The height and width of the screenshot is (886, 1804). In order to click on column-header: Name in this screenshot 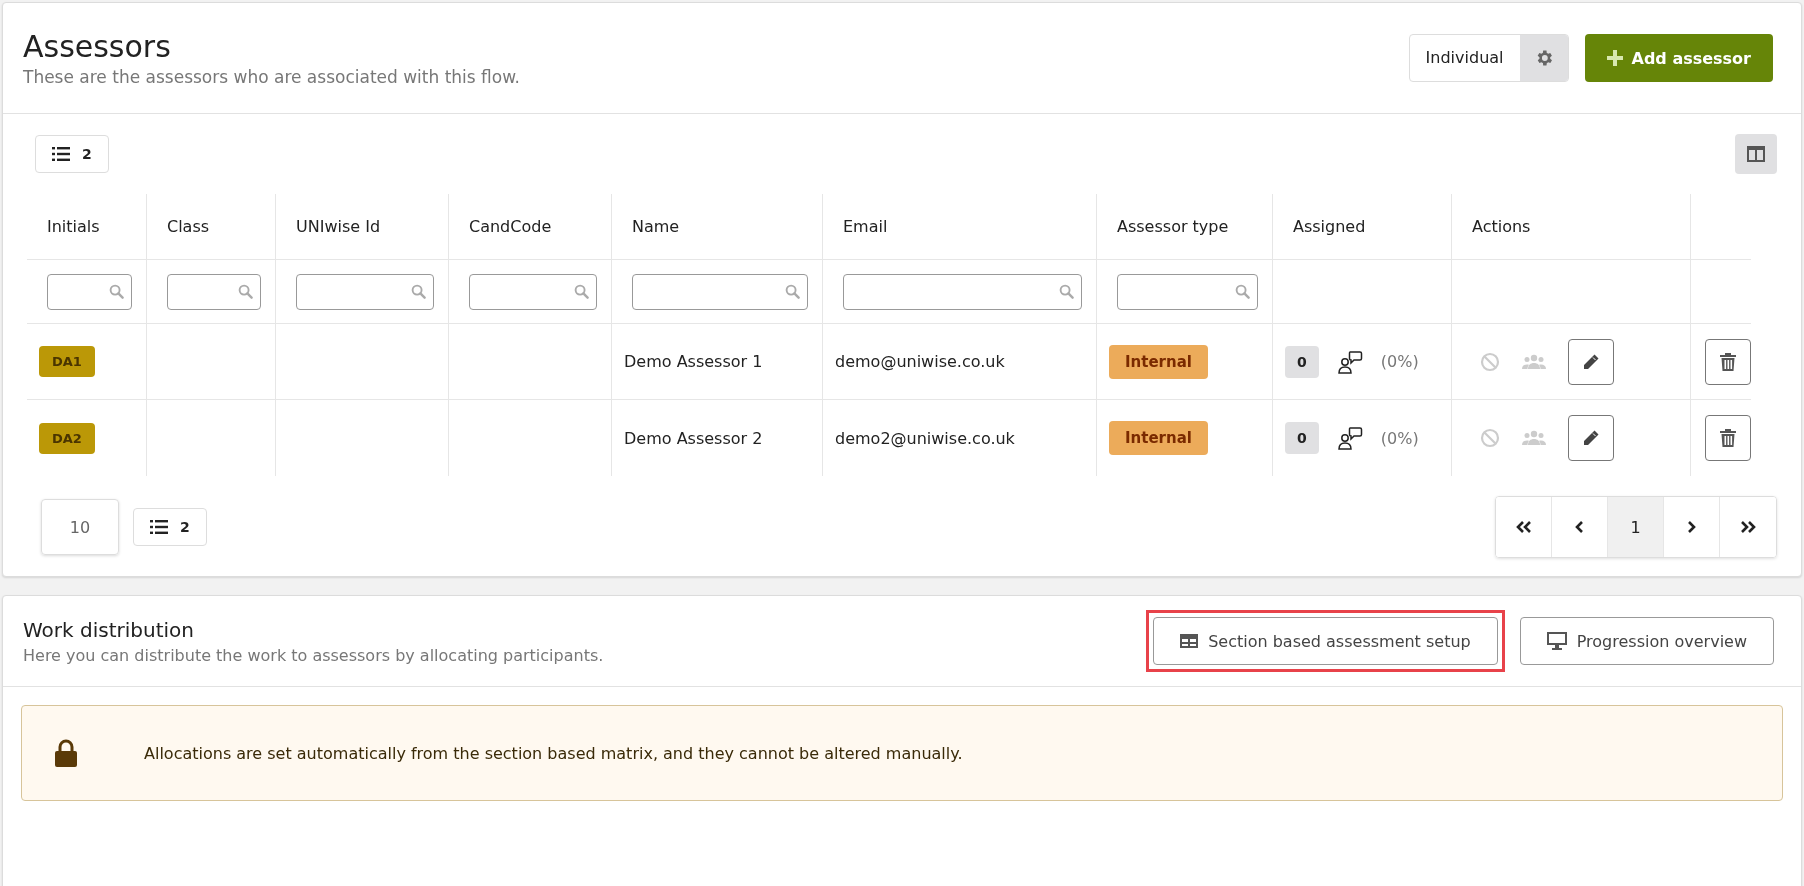, I will do `click(656, 226)`.